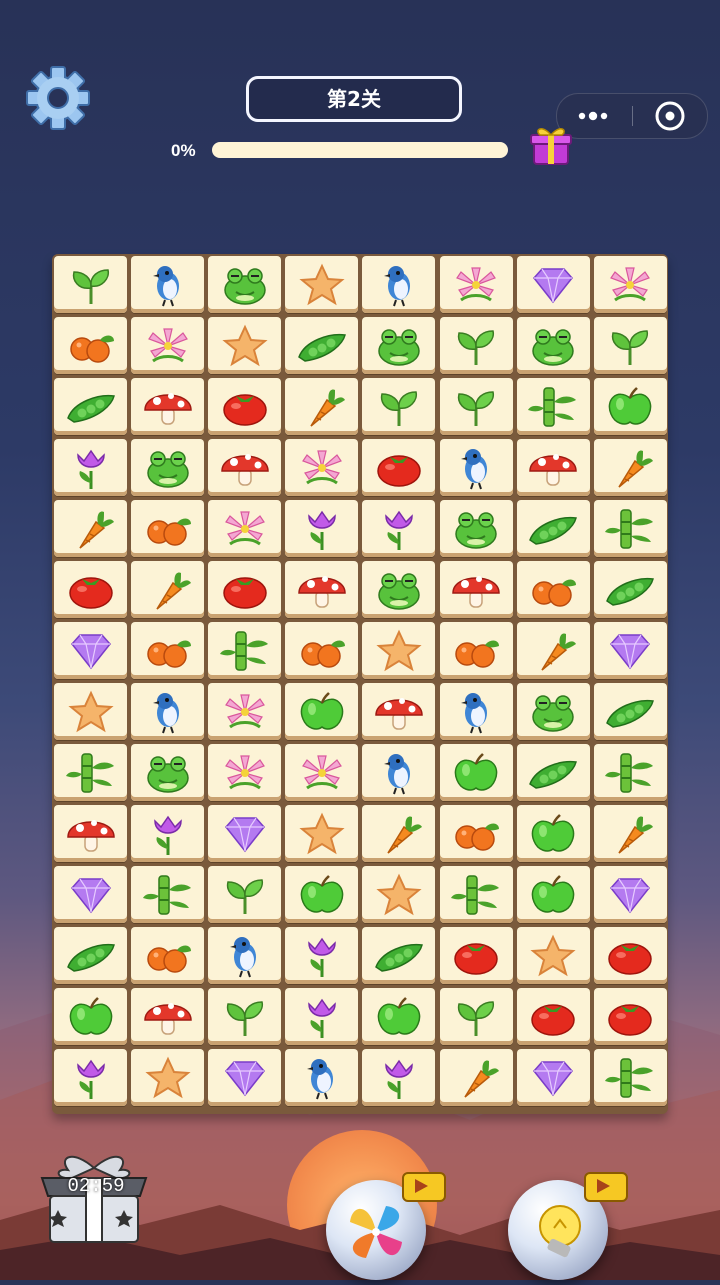  Describe the element at coordinates (94, 1200) in the screenshot. I see `treasure-chest-button` at that location.